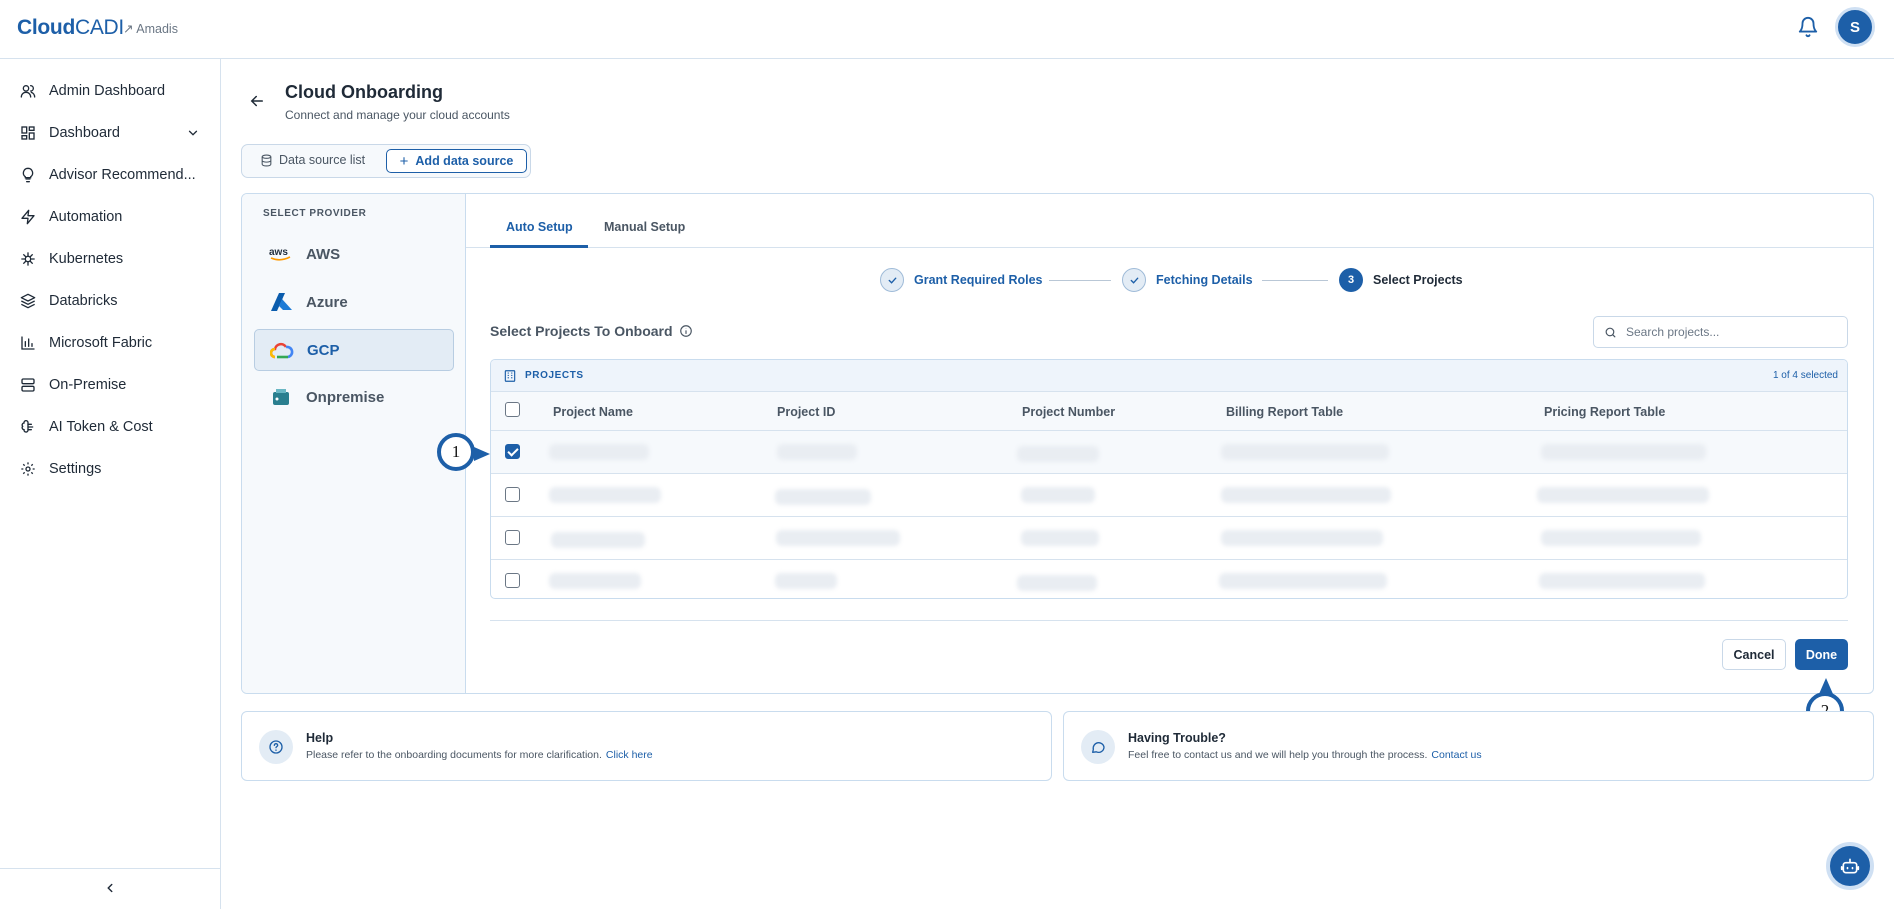  I want to click on robot-icon, so click(1850, 866).